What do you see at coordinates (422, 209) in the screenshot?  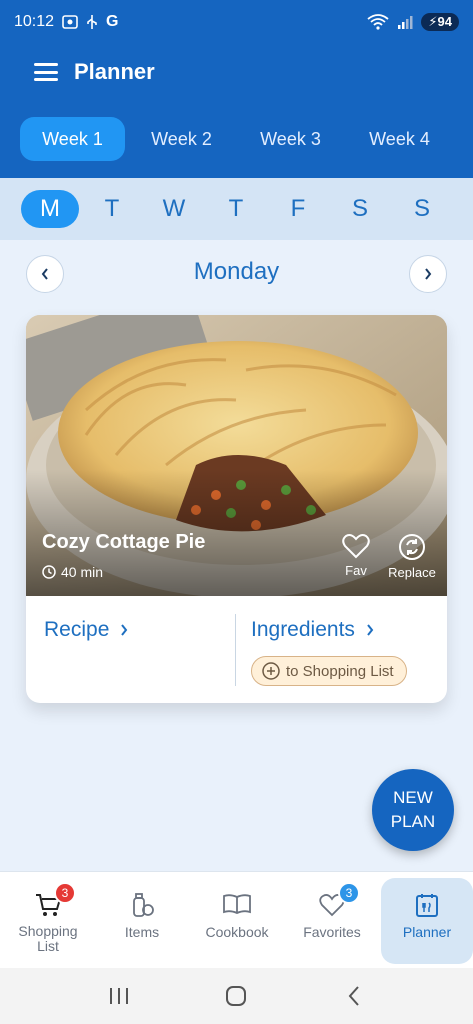 I see `day-sunday: S` at bounding box center [422, 209].